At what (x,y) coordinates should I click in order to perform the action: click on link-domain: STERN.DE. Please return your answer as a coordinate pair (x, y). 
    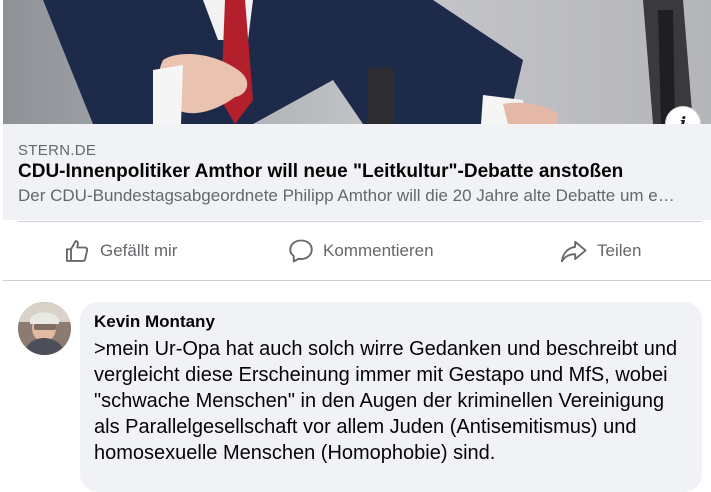
    Looking at the image, I should click on (57, 150).